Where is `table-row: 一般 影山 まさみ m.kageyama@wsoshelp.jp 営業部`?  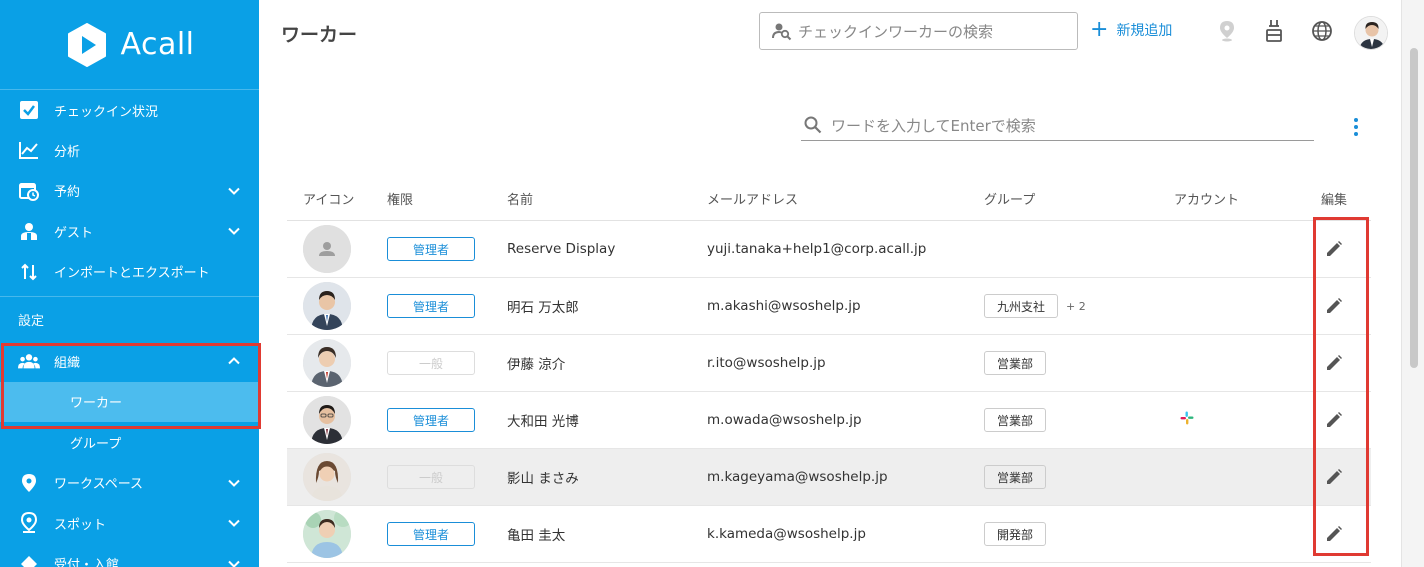
table-row: 一般 影山 まさみ m.kageyama@wsoshelp.jp 営業部 is located at coordinates (829, 477).